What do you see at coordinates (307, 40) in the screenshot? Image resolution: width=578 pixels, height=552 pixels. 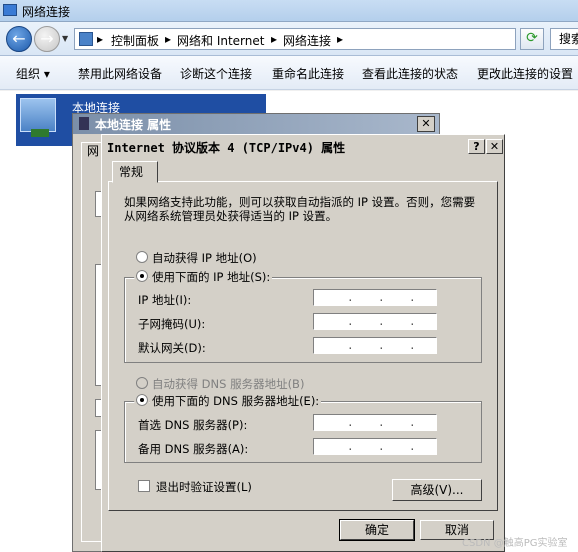 I see `breadcrumb-network-connections: 网络连接` at bounding box center [307, 40].